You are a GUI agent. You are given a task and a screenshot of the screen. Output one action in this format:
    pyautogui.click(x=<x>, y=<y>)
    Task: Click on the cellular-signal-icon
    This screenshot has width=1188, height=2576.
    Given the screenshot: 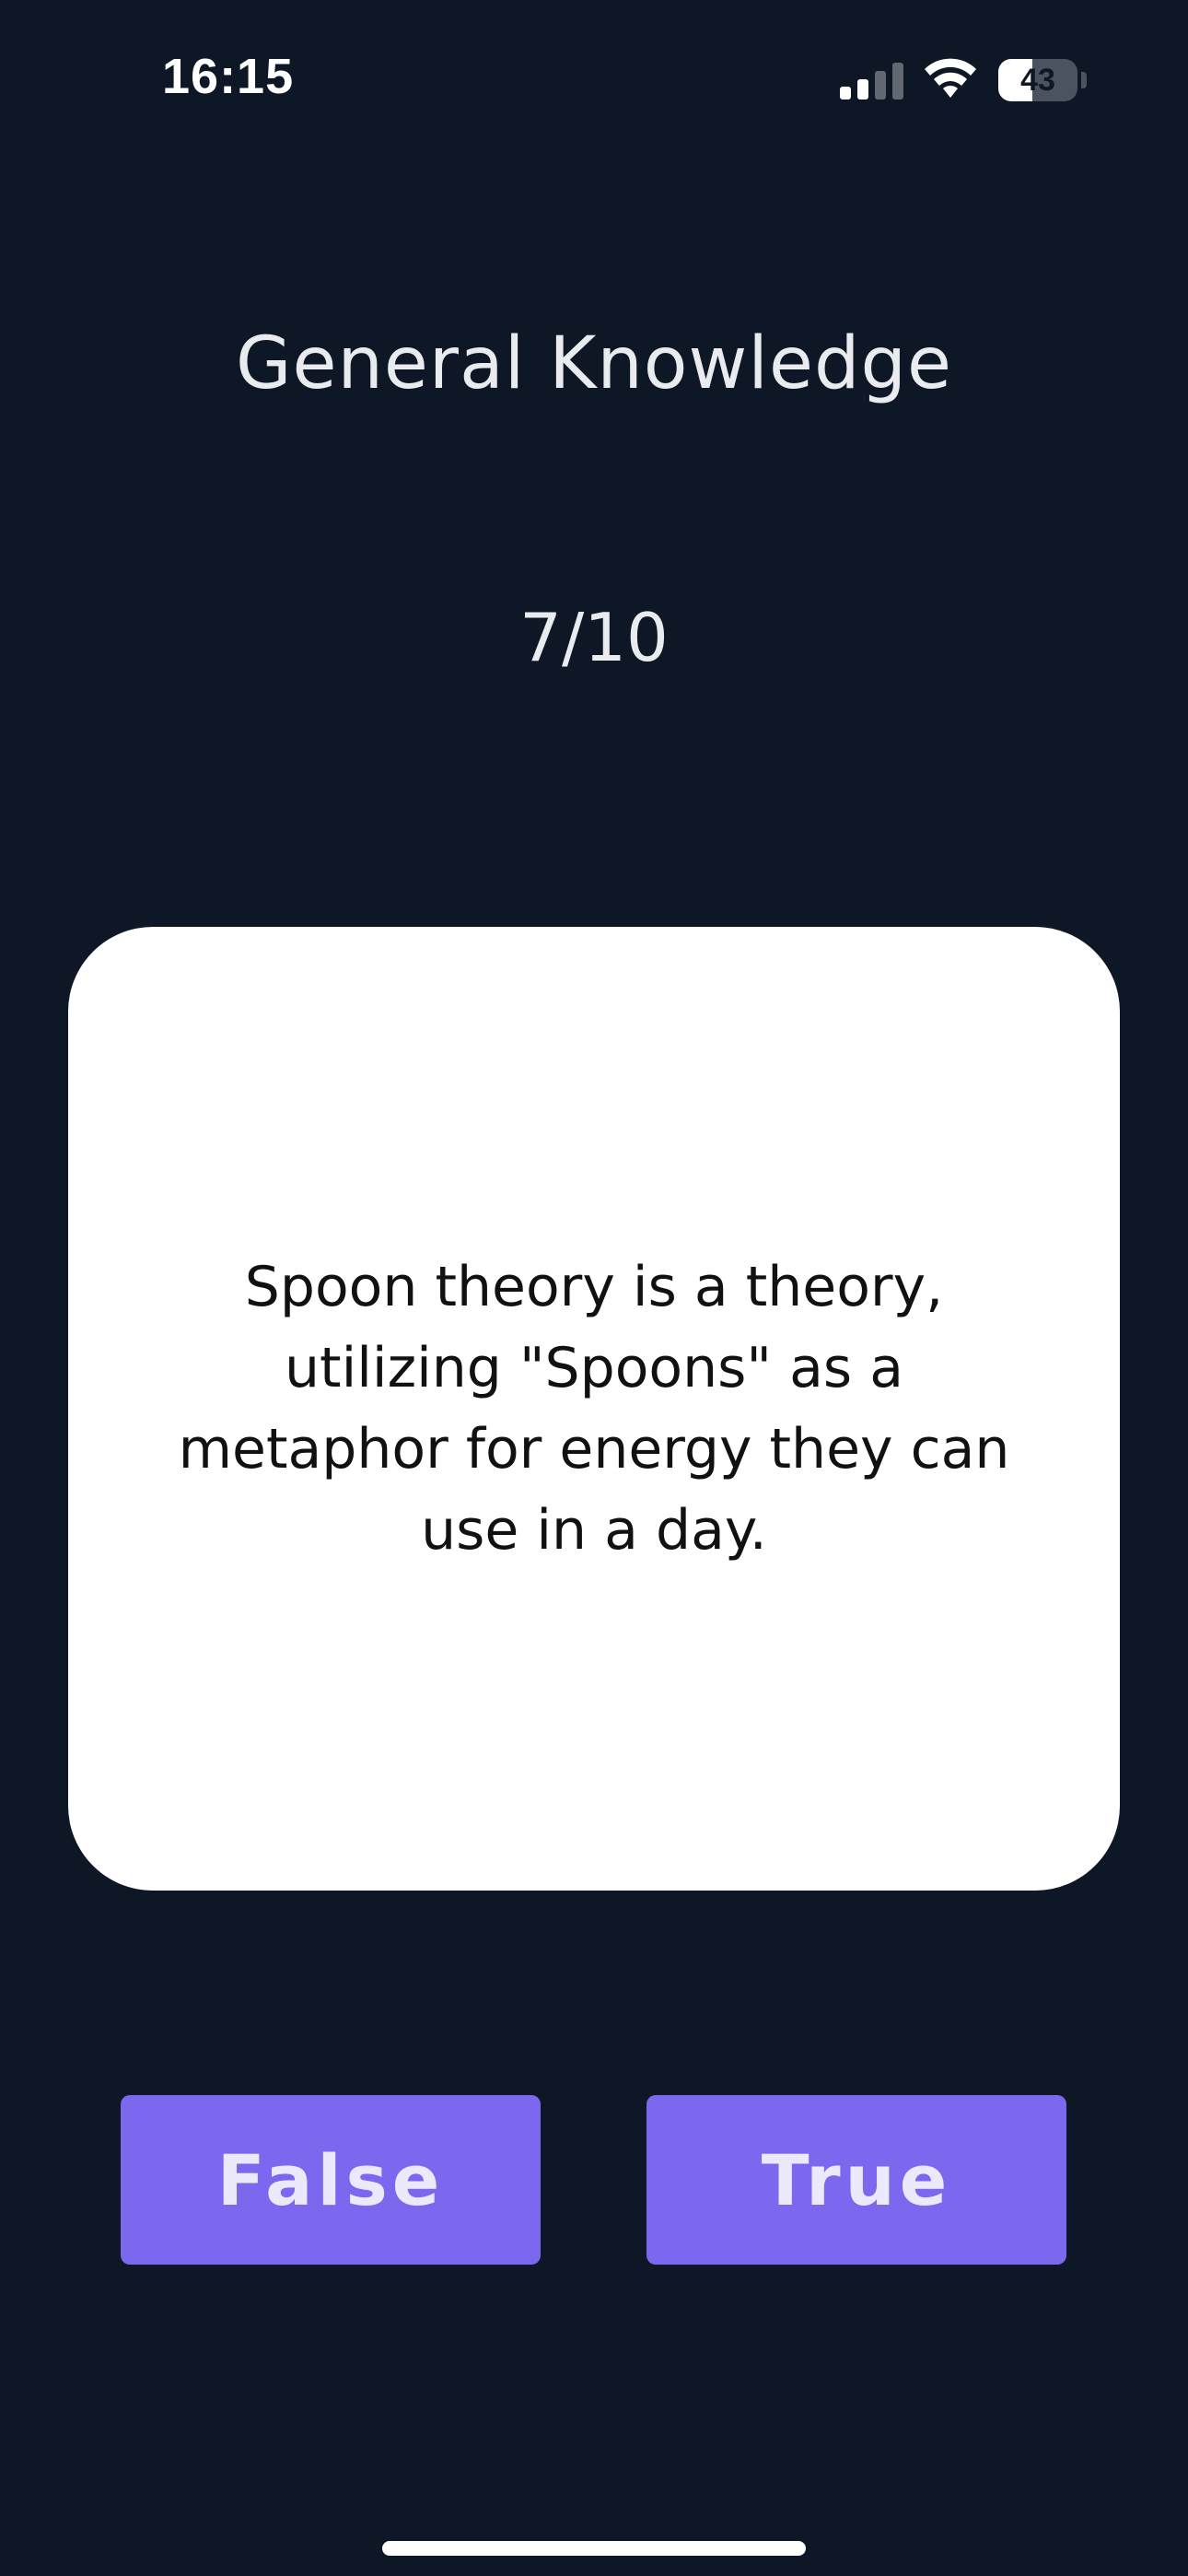 What is the action you would take?
    pyautogui.click(x=872, y=80)
    